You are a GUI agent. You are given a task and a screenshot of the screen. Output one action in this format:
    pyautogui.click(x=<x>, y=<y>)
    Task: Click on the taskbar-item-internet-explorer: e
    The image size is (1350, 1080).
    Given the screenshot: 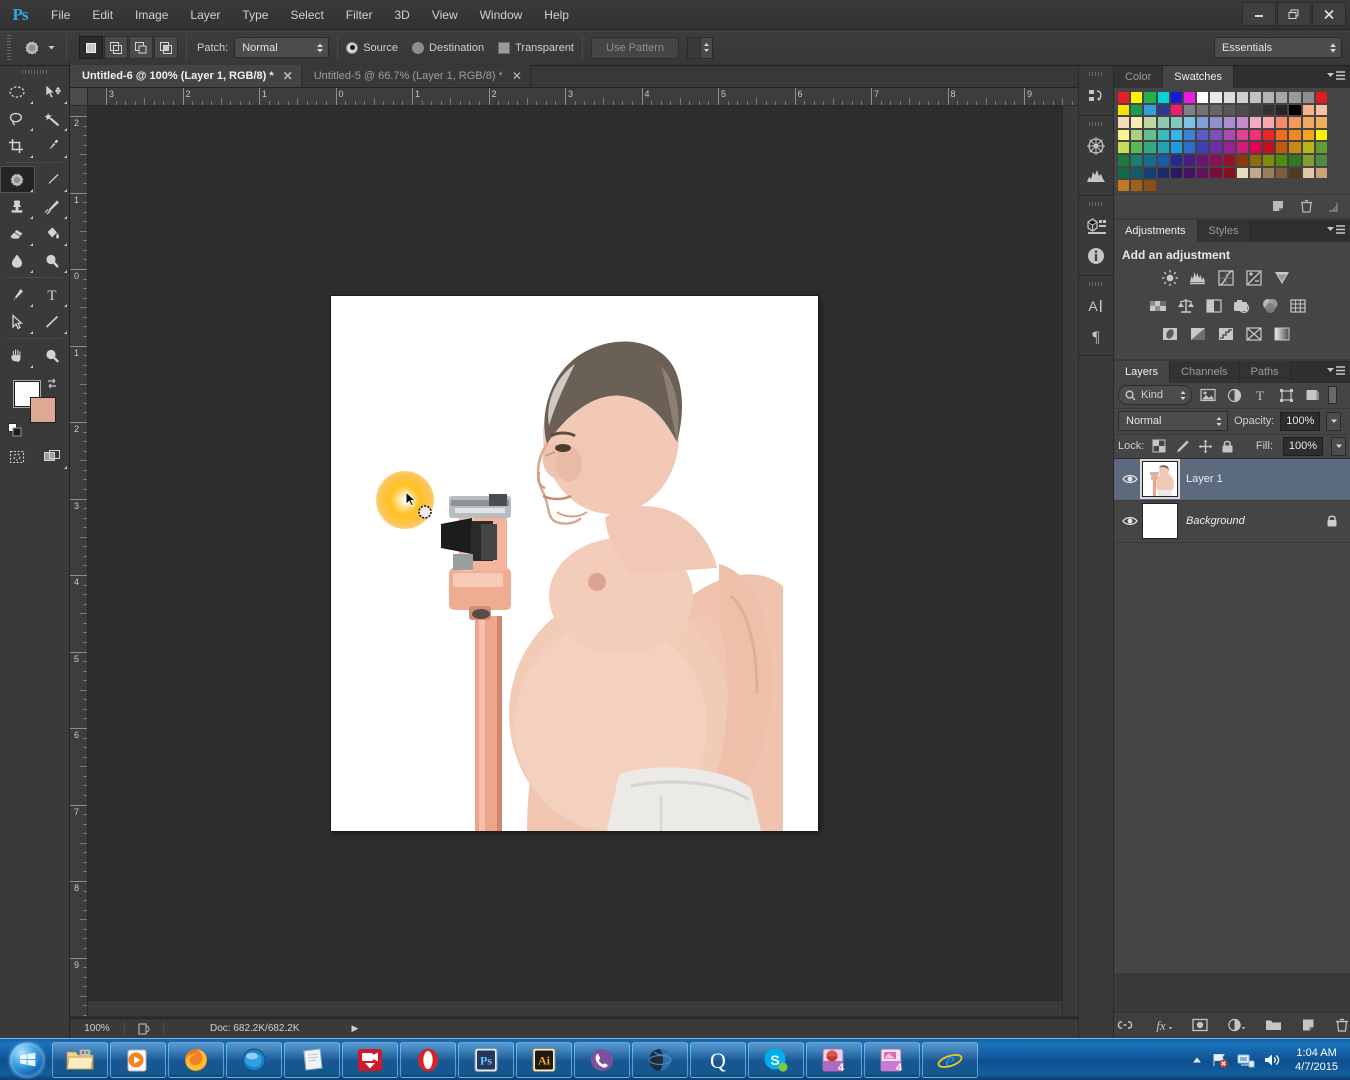 What is the action you would take?
    pyautogui.click(x=950, y=1059)
    